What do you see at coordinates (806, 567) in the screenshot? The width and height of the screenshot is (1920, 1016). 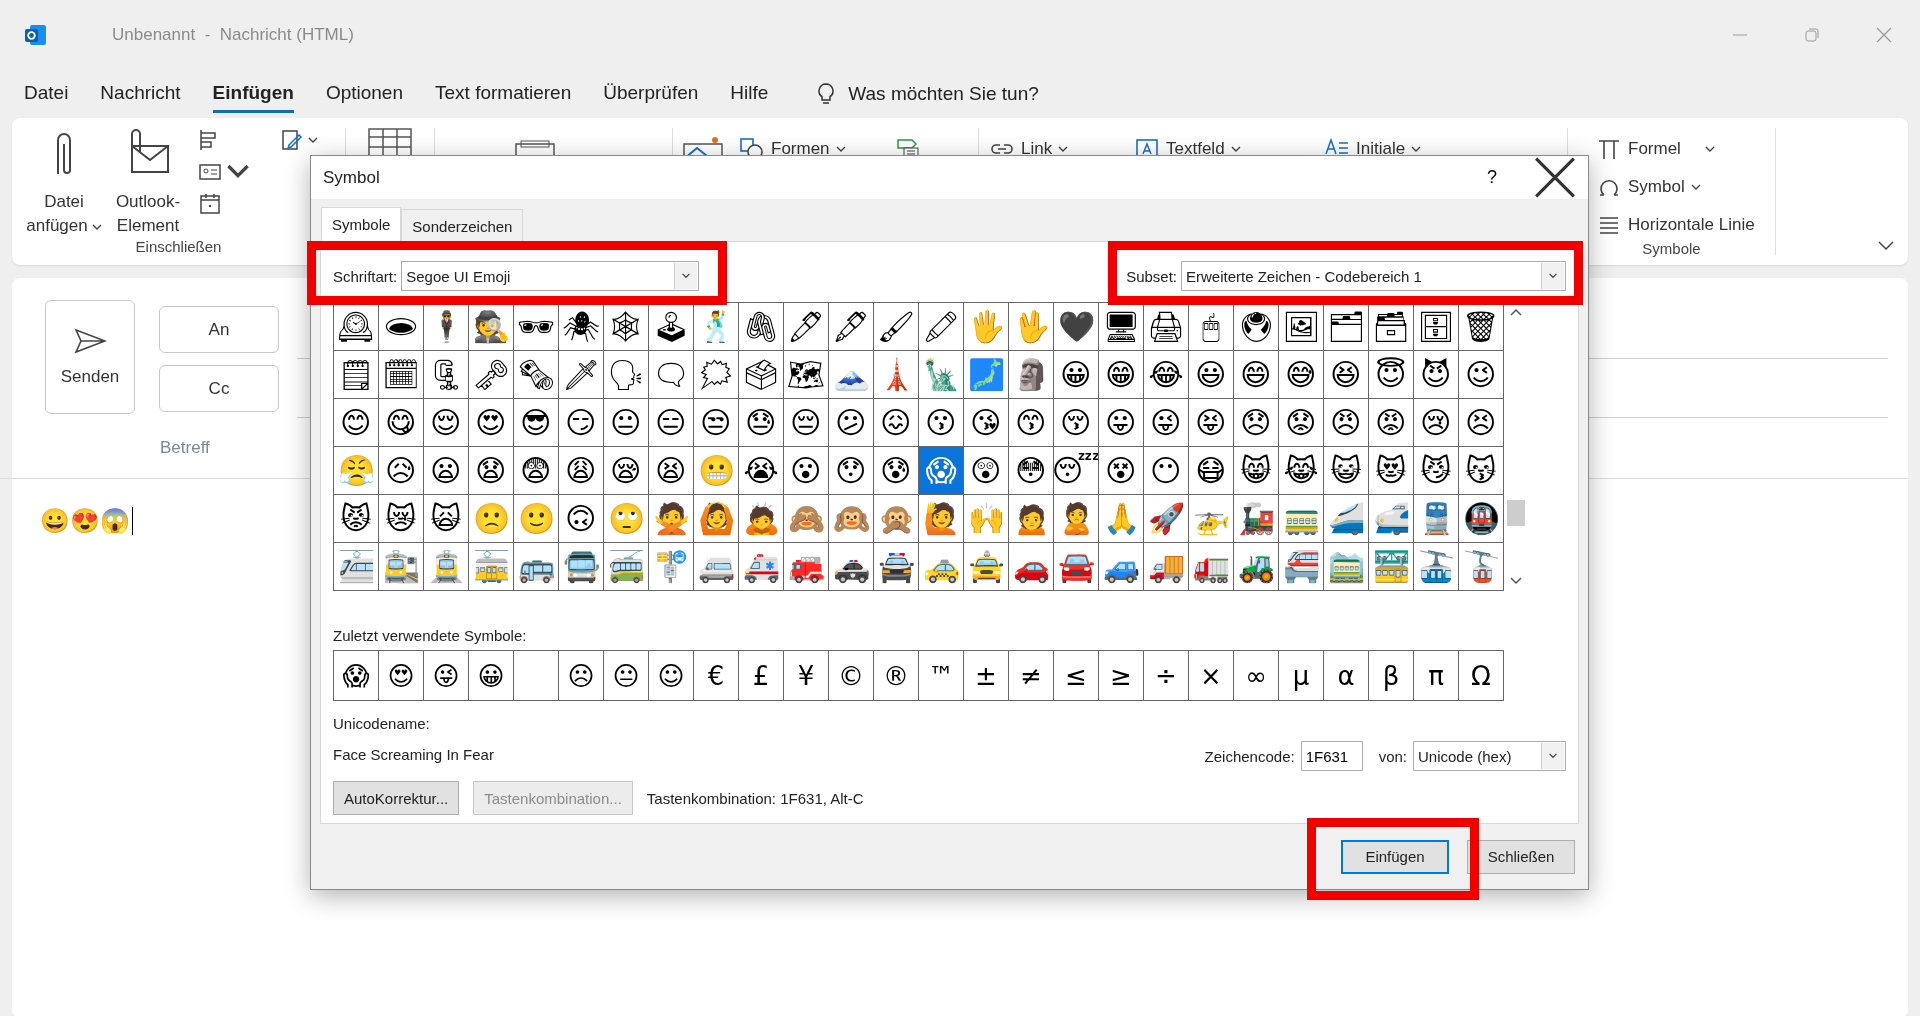 I see `symbol-cell: 🚒` at bounding box center [806, 567].